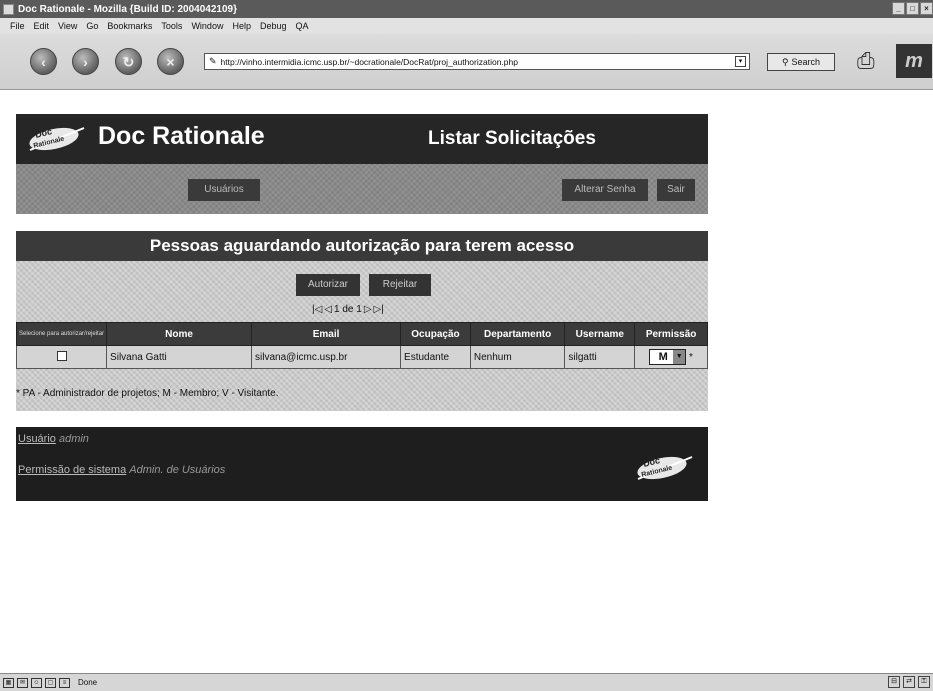 The width and height of the screenshot is (933, 691). What do you see at coordinates (57, 138) in the screenshot?
I see `doc-rationale-logo: Doc Rationale` at bounding box center [57, 138].